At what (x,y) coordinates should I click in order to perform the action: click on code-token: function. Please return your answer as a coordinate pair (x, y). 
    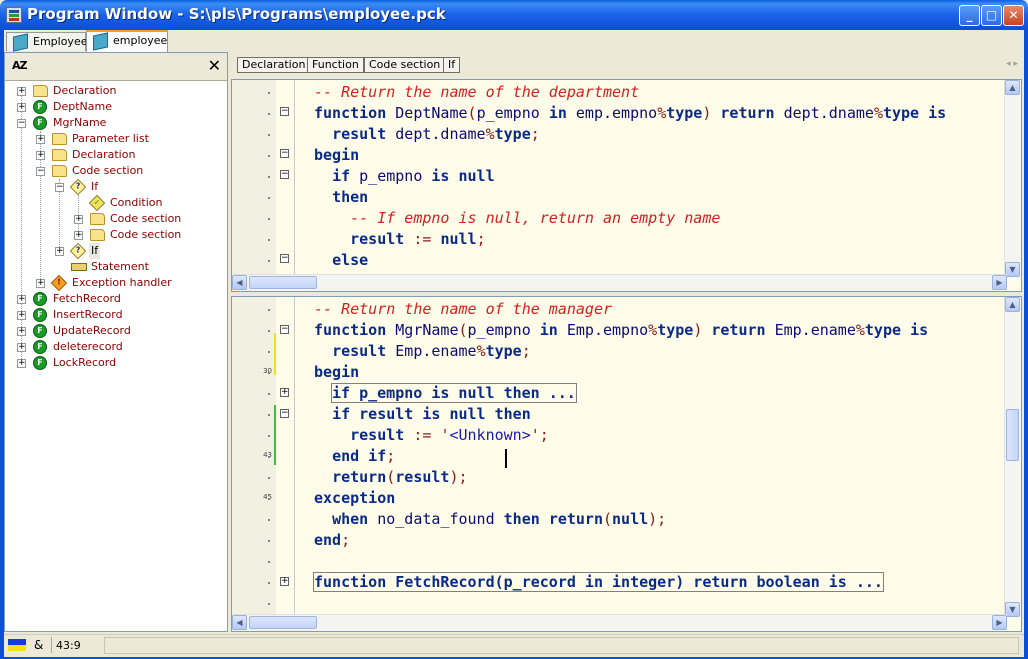
    Looking at the image, I should click on (350, 113).